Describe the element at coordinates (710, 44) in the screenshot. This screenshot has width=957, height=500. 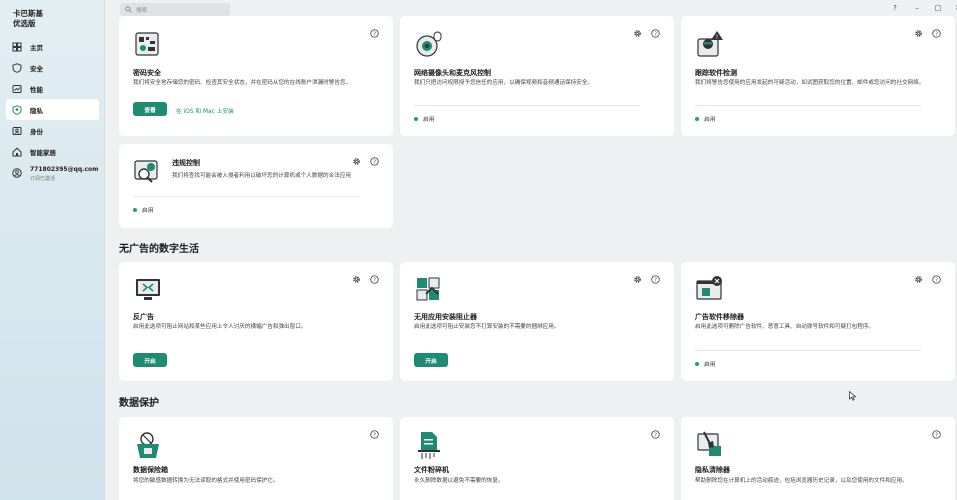
I see `spy-icon: !` at that location.